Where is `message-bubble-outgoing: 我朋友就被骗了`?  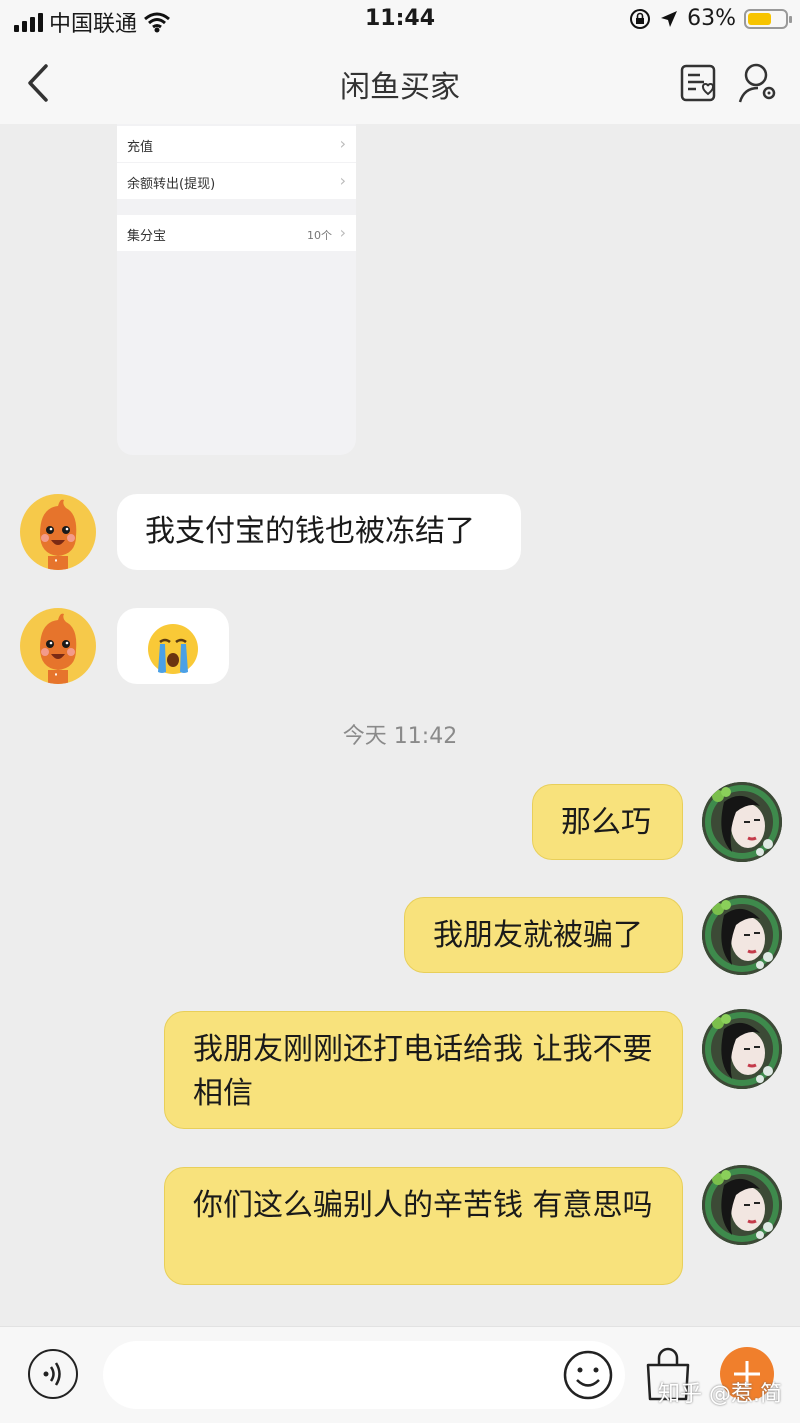 message-bubble-outgoing: 我朋友就被骗了 is located at coordinates (543, 935).